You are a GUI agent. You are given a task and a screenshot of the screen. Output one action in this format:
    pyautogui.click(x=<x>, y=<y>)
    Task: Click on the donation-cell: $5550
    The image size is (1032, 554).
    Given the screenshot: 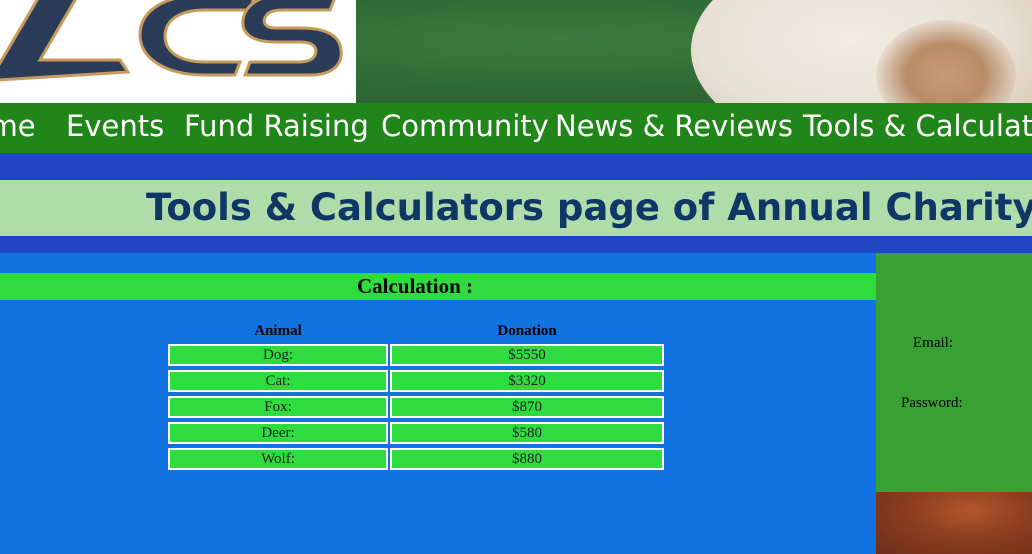 What is the action you would take?
    pyautogui.click(x=527, y=355)
    